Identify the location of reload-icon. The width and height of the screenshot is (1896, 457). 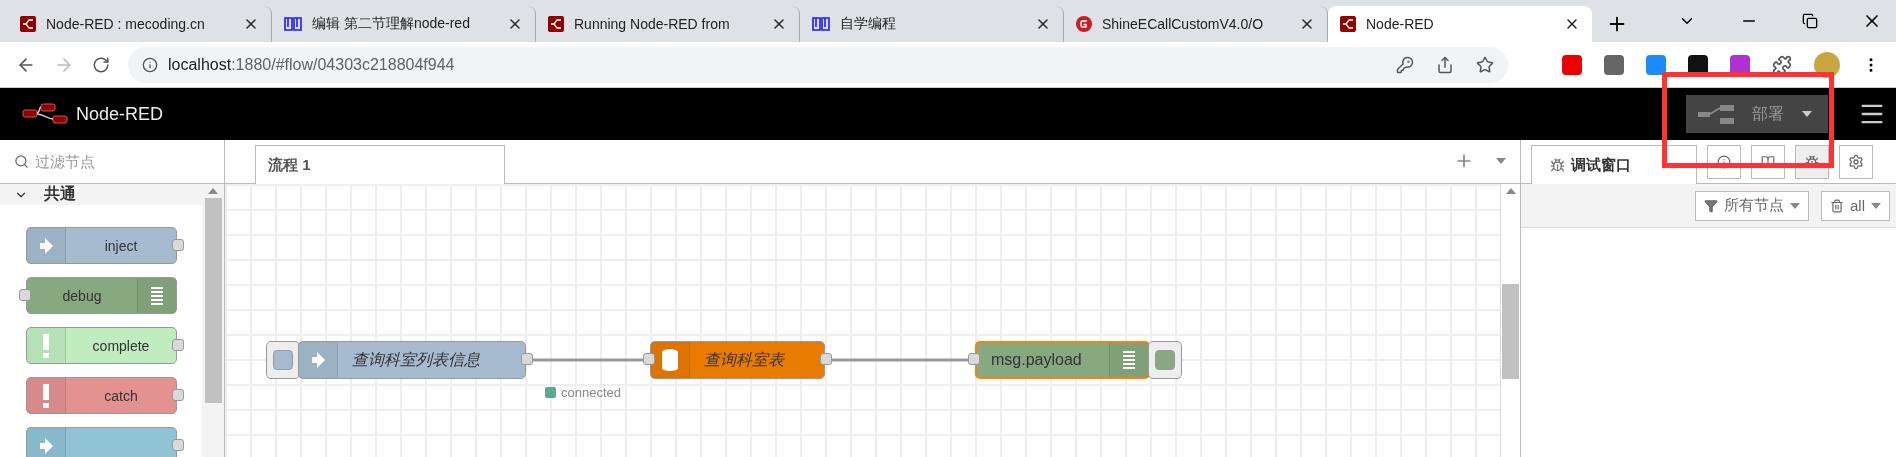
(101, 64).